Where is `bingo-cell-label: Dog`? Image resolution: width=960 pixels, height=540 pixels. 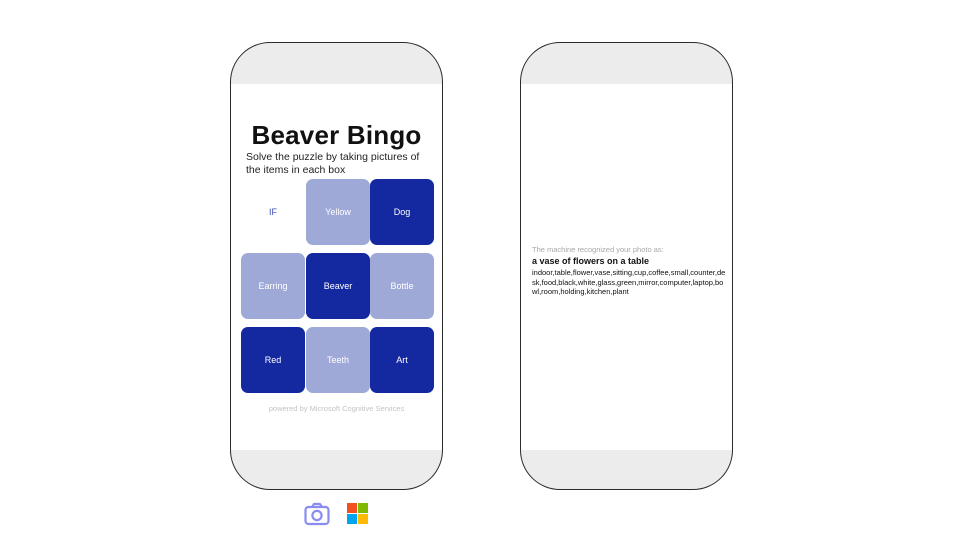
bingo-cell-label: Dog is located at coordinates (402, 212).